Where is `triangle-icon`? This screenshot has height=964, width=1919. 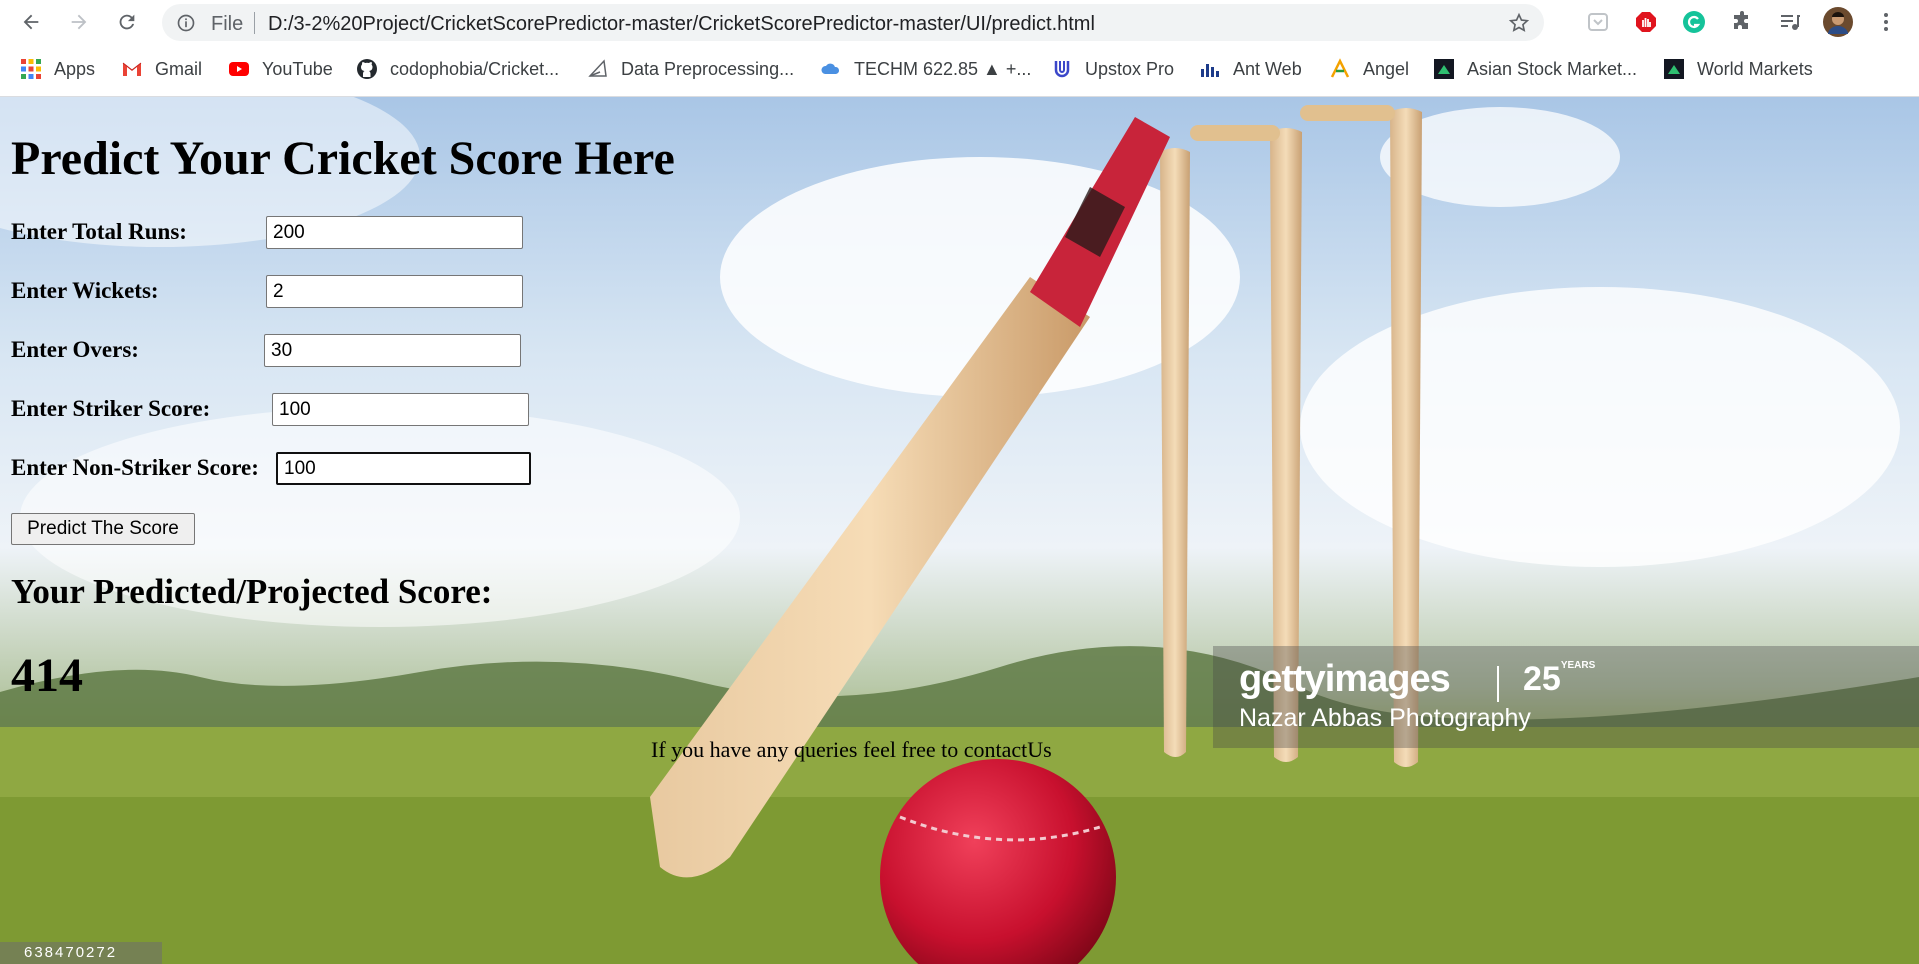 triangle-icon is located at coordinates (598, 69).